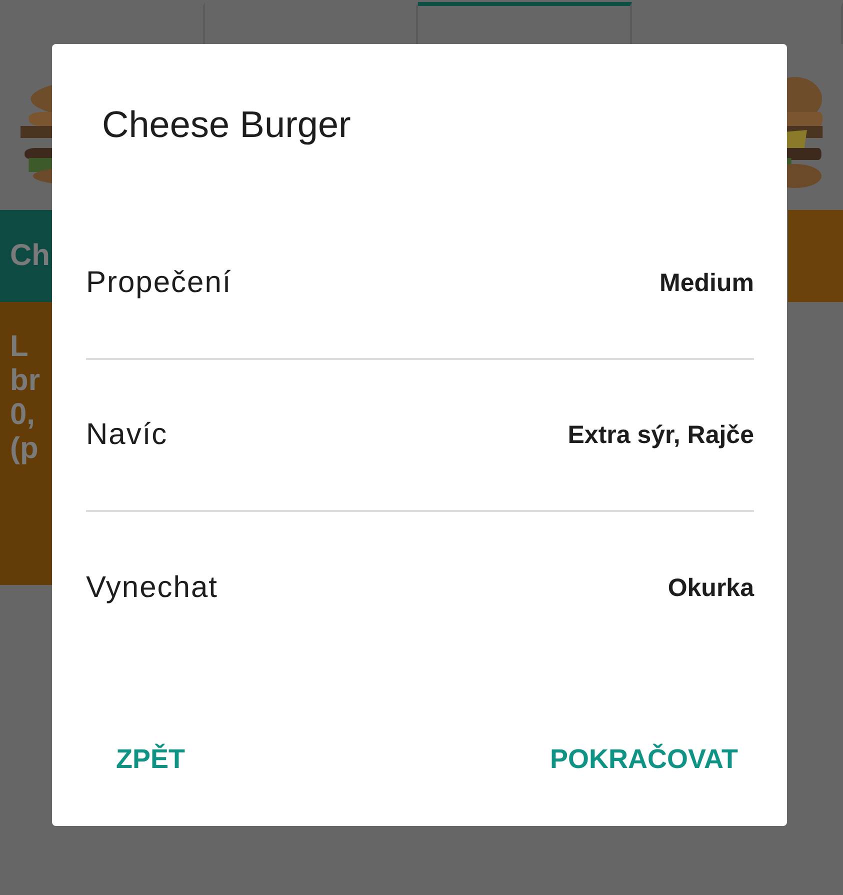  I want to click on option-label: Propečení, so click(159, 283).